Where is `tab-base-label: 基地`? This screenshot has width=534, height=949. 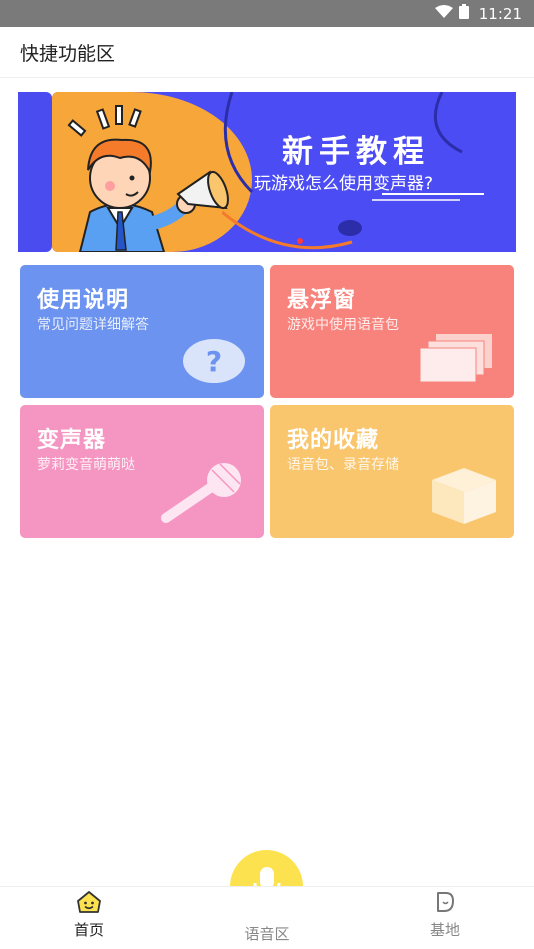
tab-base-label: 基地 is located at coordinates (444, 930).